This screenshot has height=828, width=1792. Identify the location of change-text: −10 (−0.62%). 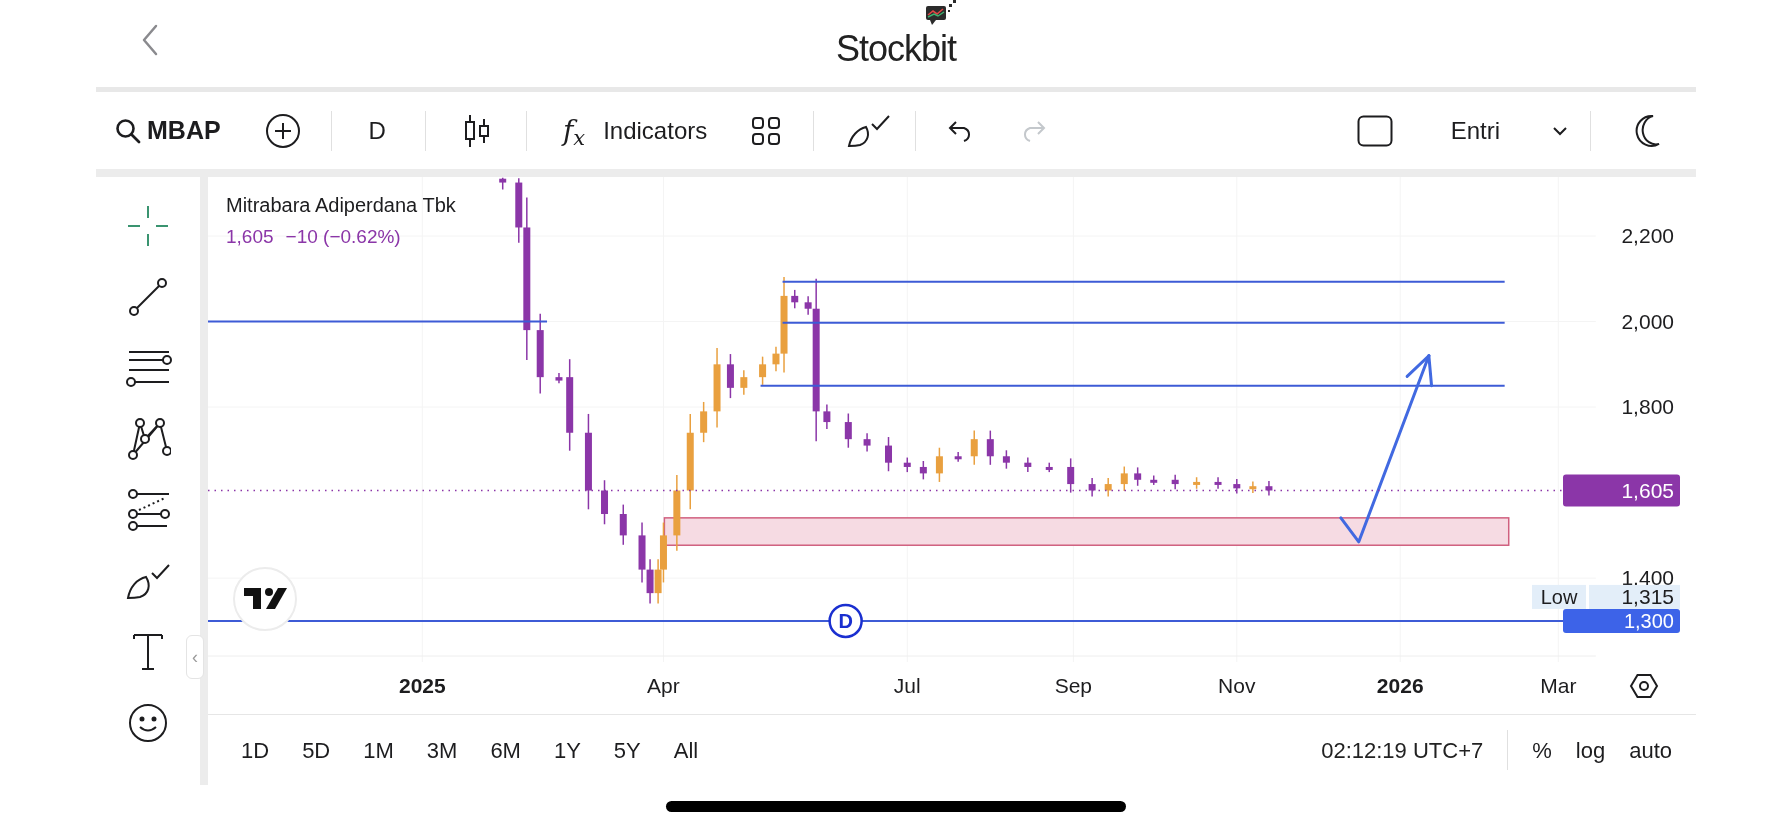
(343, 236).